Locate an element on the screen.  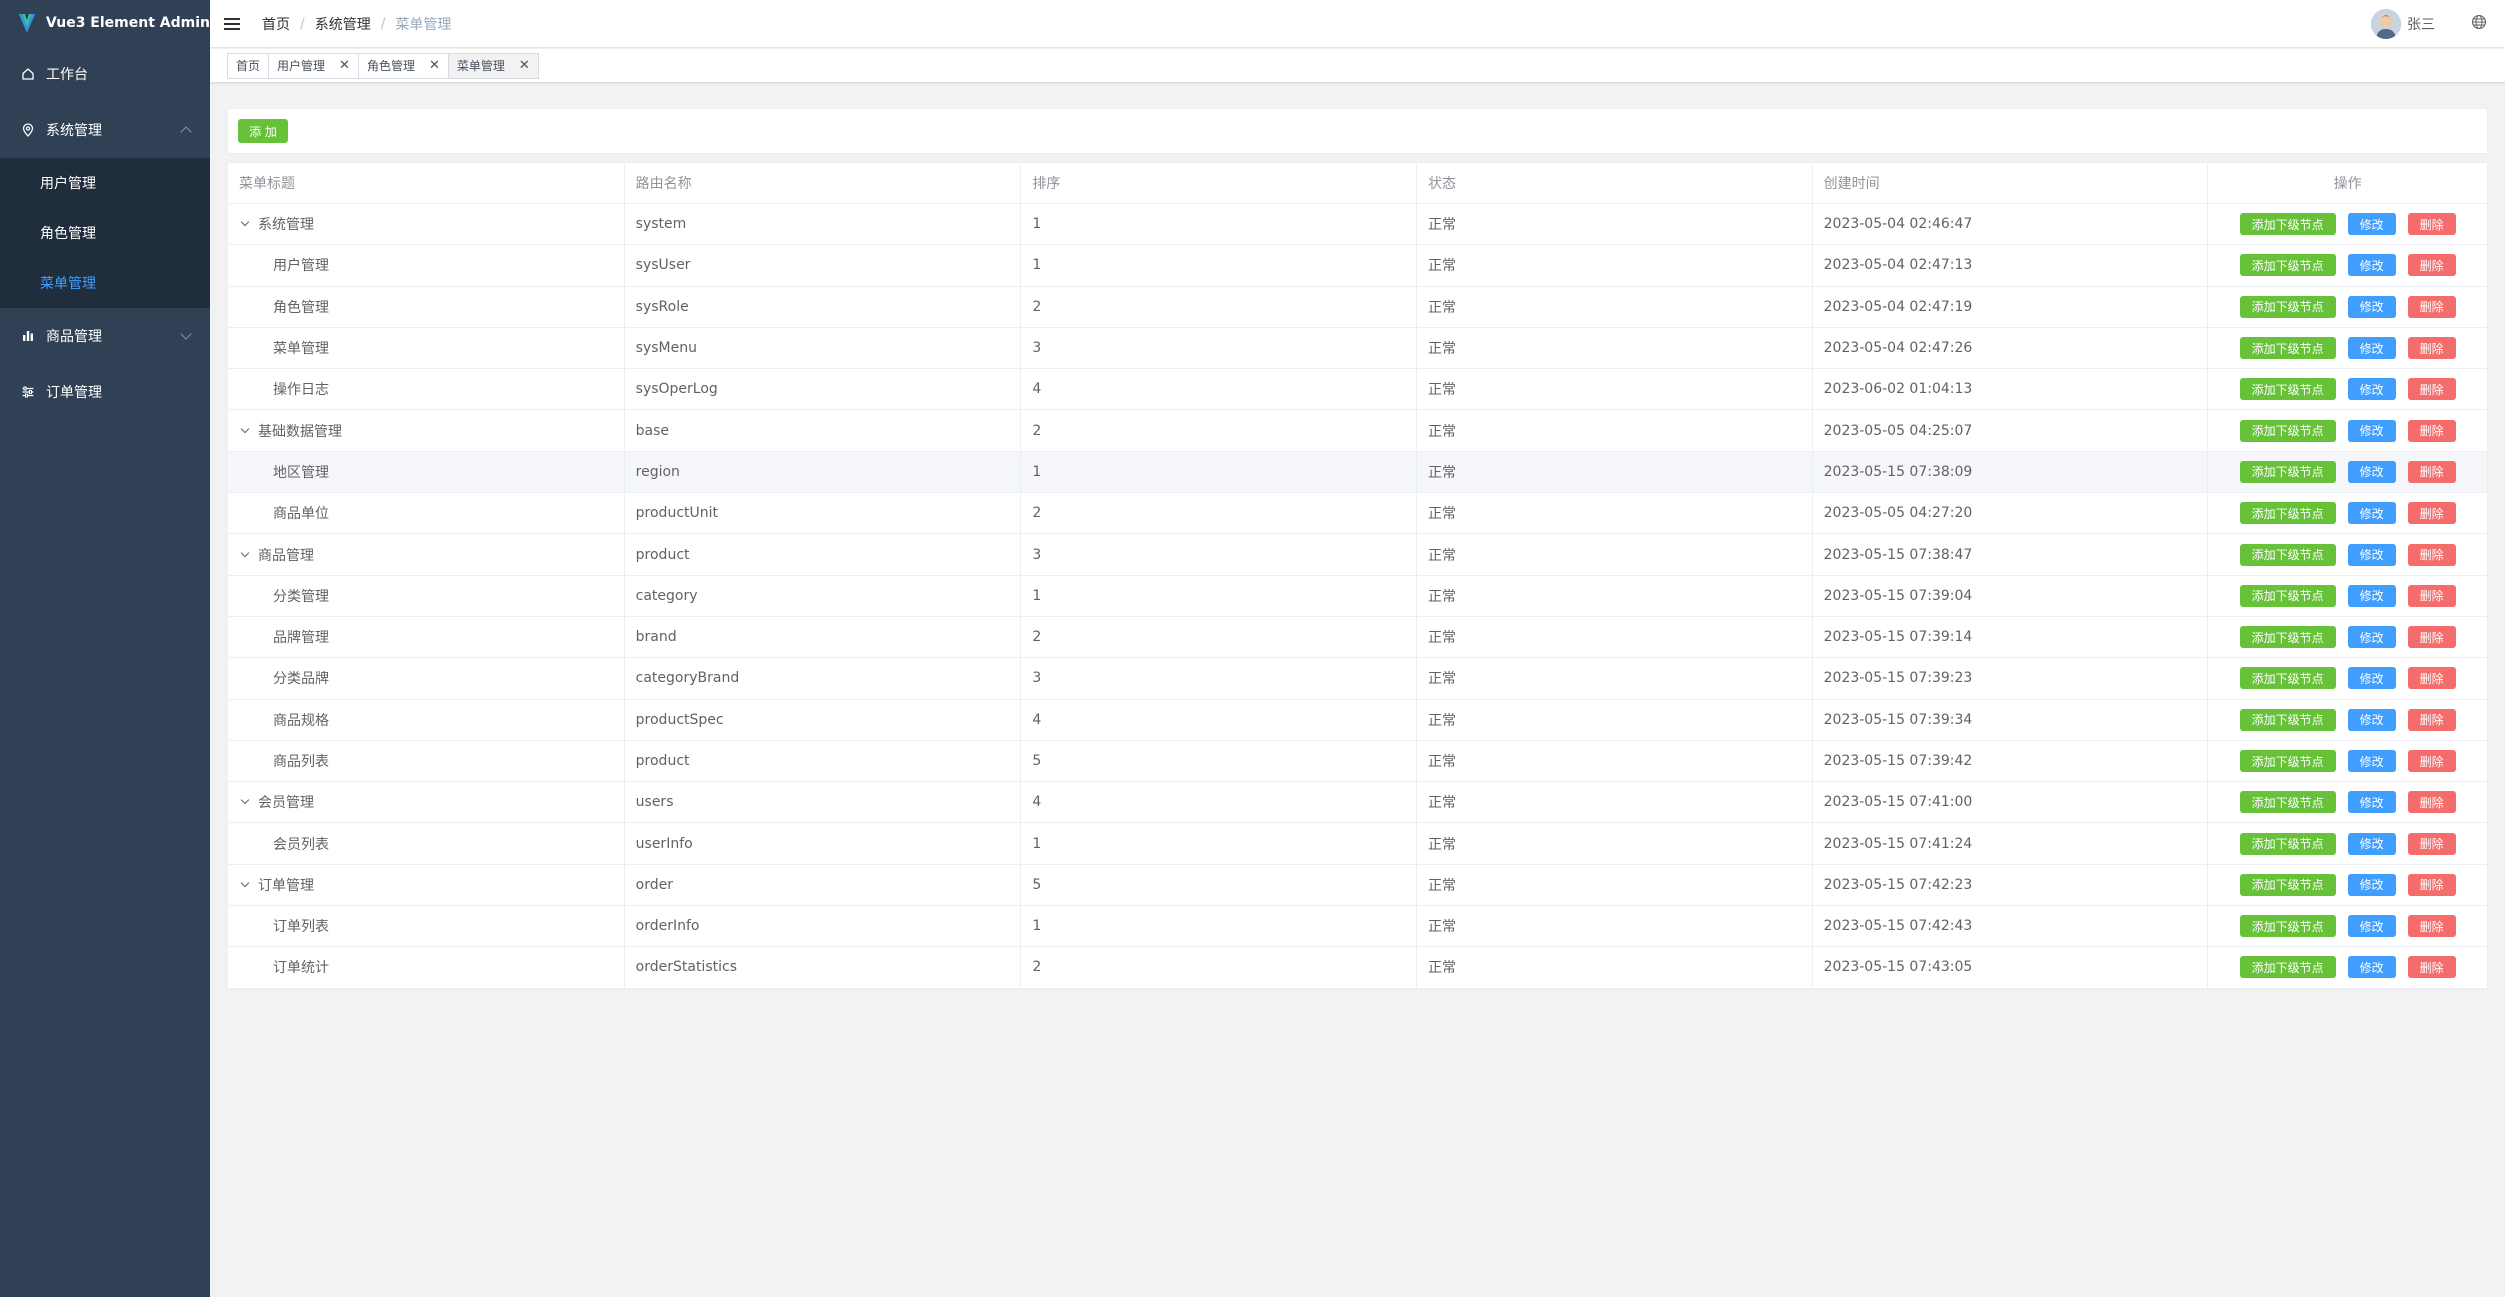
cell-sort: 4 is located at coordinates (1219, 389).